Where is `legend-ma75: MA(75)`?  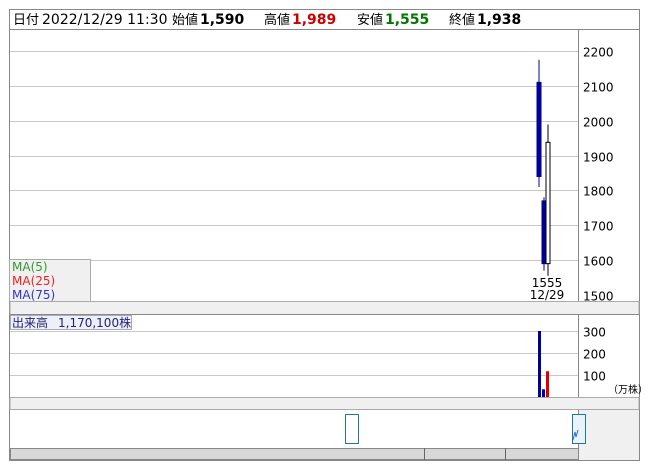
legend-ma75: MA(75) is located at coordinates (33, 295).